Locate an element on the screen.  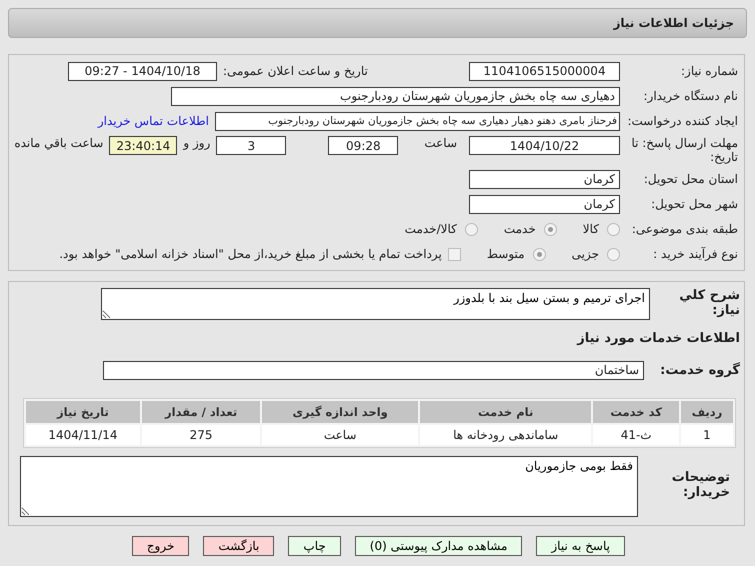
field-label: گروه خدمت: is located at coordinates (699, 370).